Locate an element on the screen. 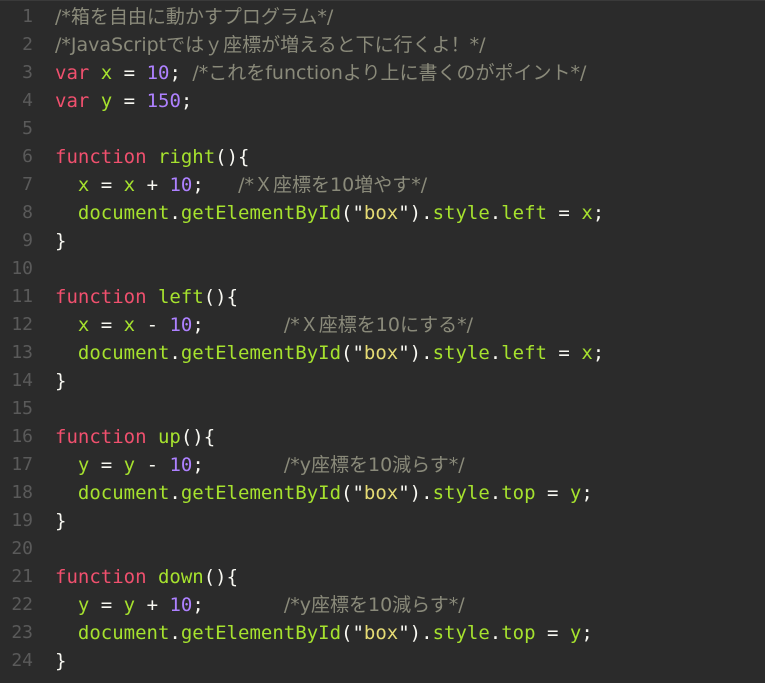 The width and height of the screenshot is (765, 683). line-number: 22 is located at coordinates (22, 604).